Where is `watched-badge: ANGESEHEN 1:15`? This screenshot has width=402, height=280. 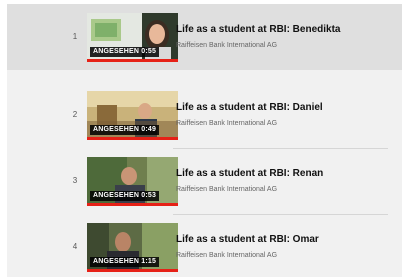
watched-badge: ANGESEHEN 1:15 is located at coordinates (125, 262).